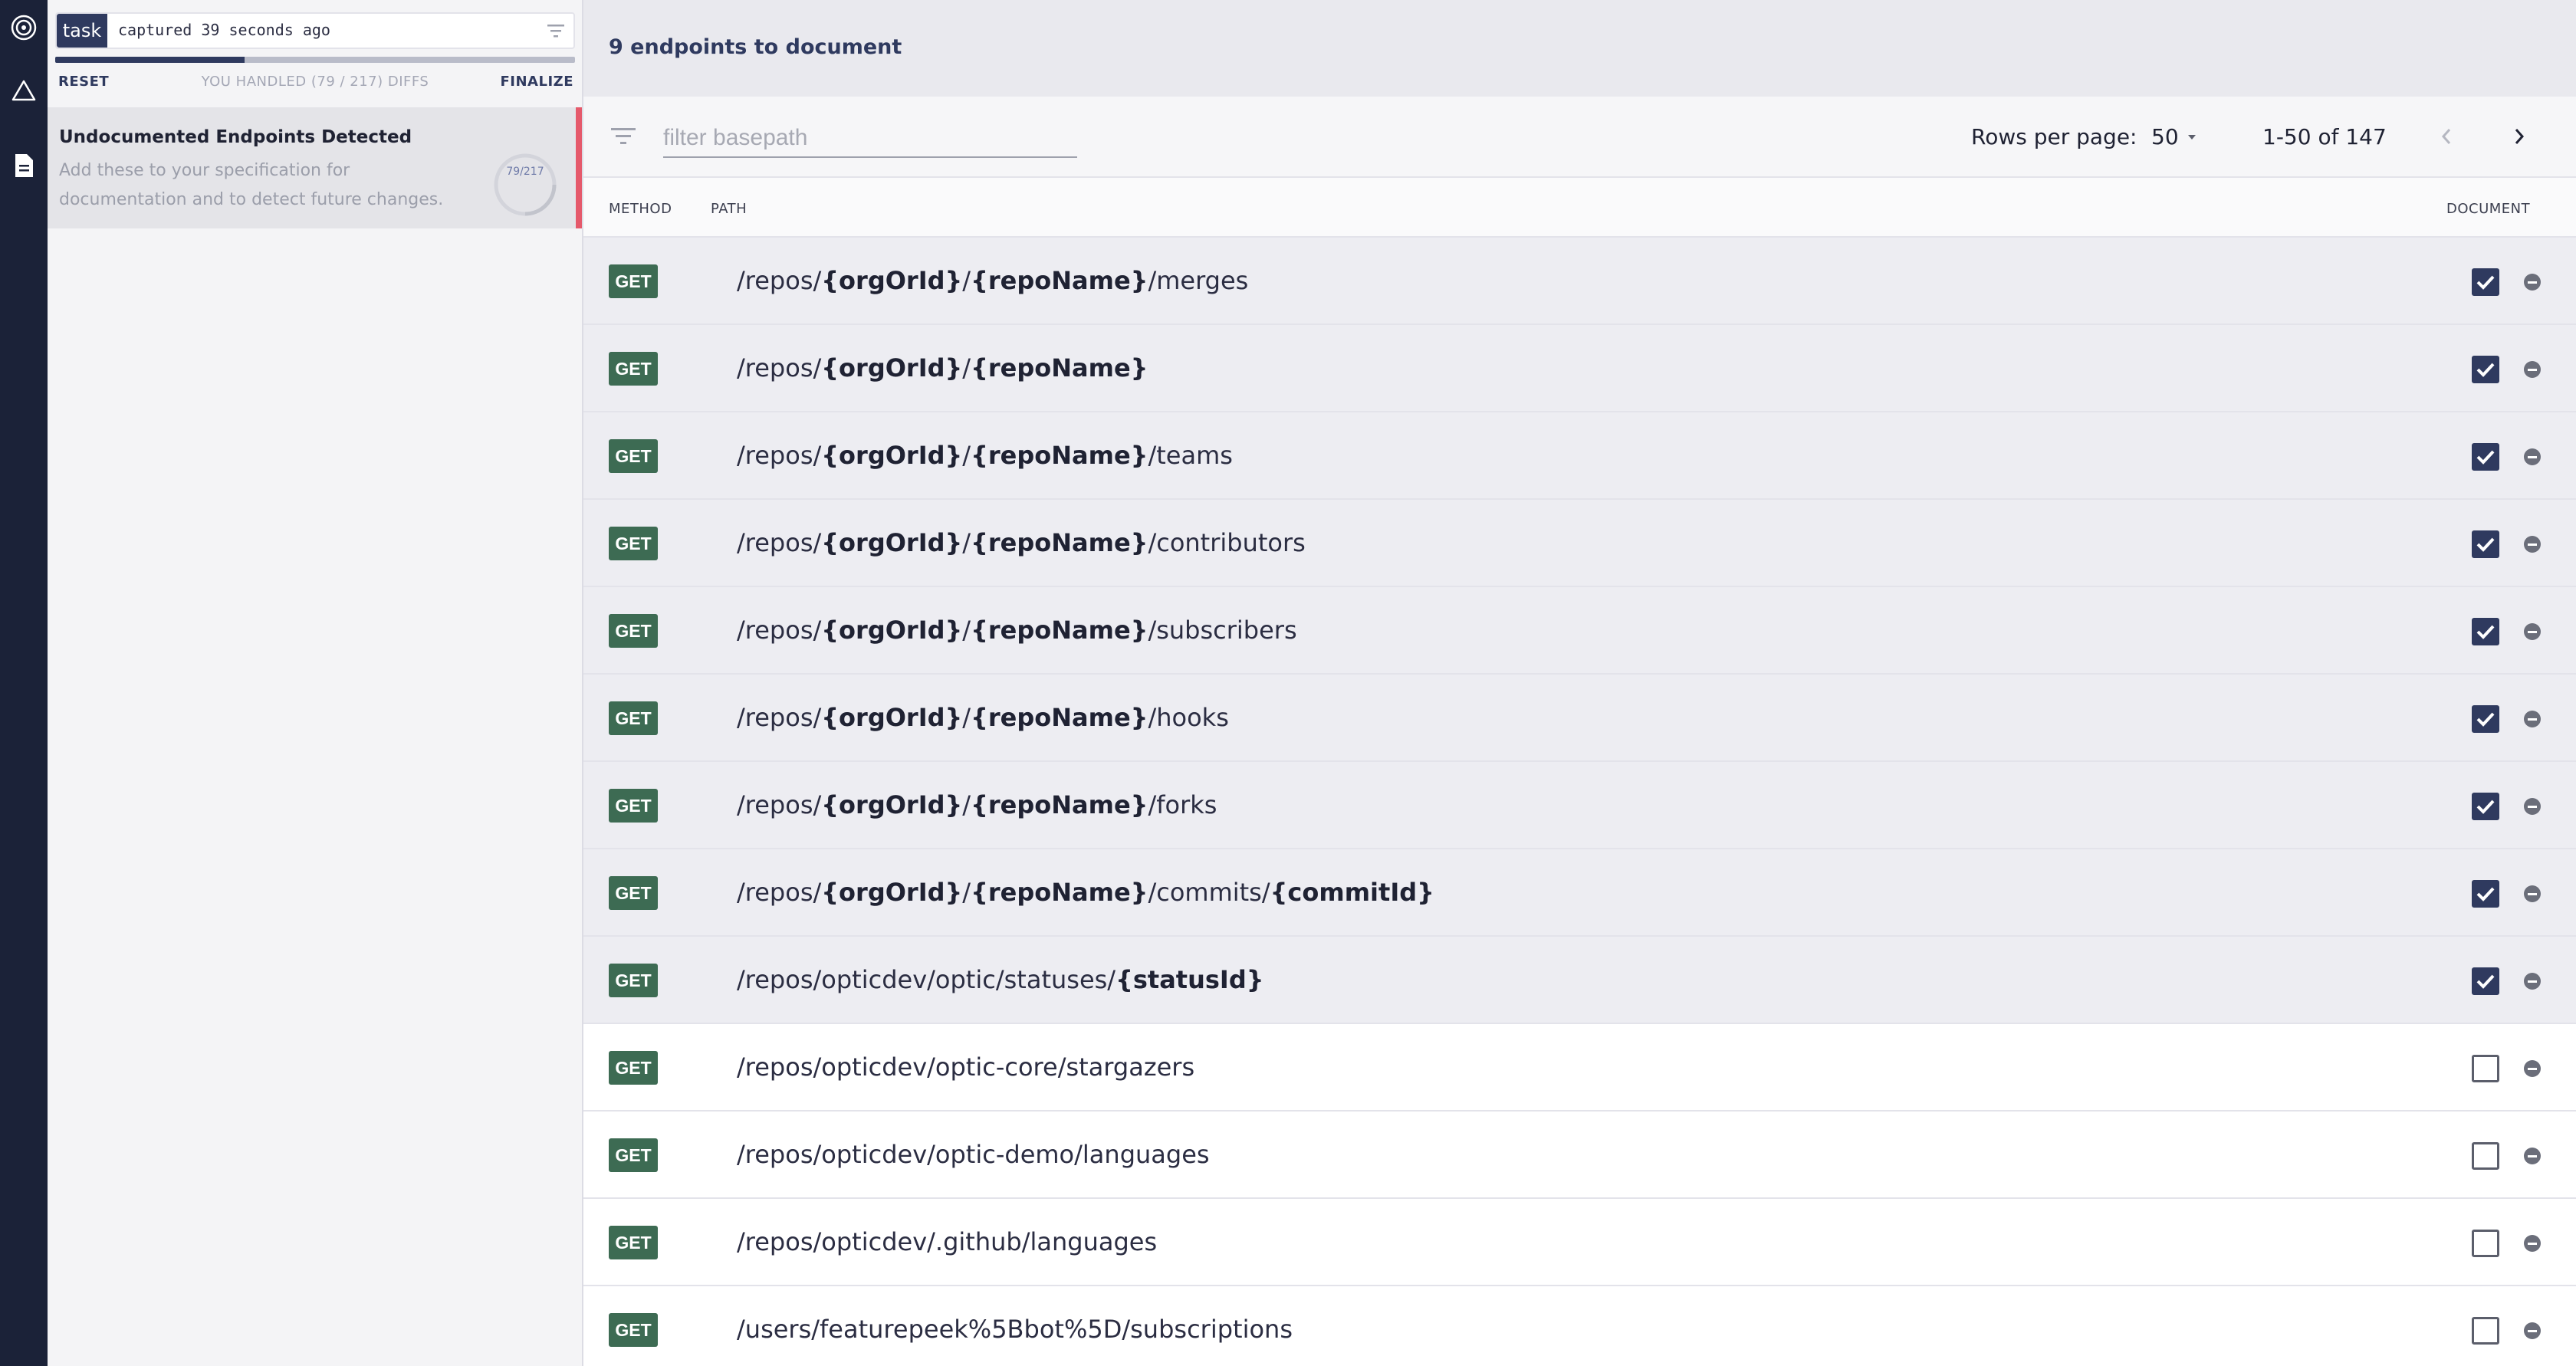 The image size is (2576, 1366). What do you see at coordinates (1222, 630) in the screenshot?
I see `path-segment: /subscribers` at bounding box center [1222, 630].